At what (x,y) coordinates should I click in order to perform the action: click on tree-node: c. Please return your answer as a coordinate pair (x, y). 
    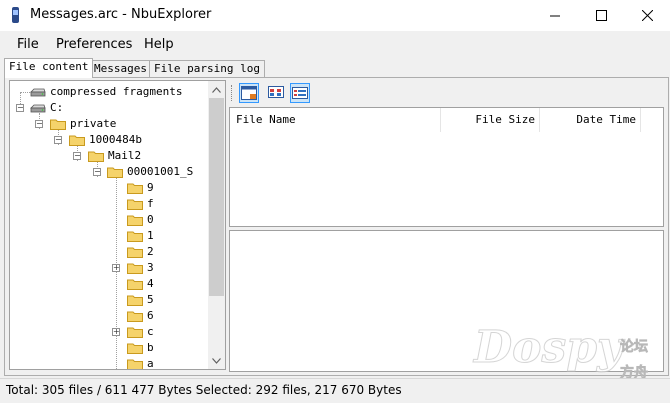
    Looking at the image, I should click on (140, 332).